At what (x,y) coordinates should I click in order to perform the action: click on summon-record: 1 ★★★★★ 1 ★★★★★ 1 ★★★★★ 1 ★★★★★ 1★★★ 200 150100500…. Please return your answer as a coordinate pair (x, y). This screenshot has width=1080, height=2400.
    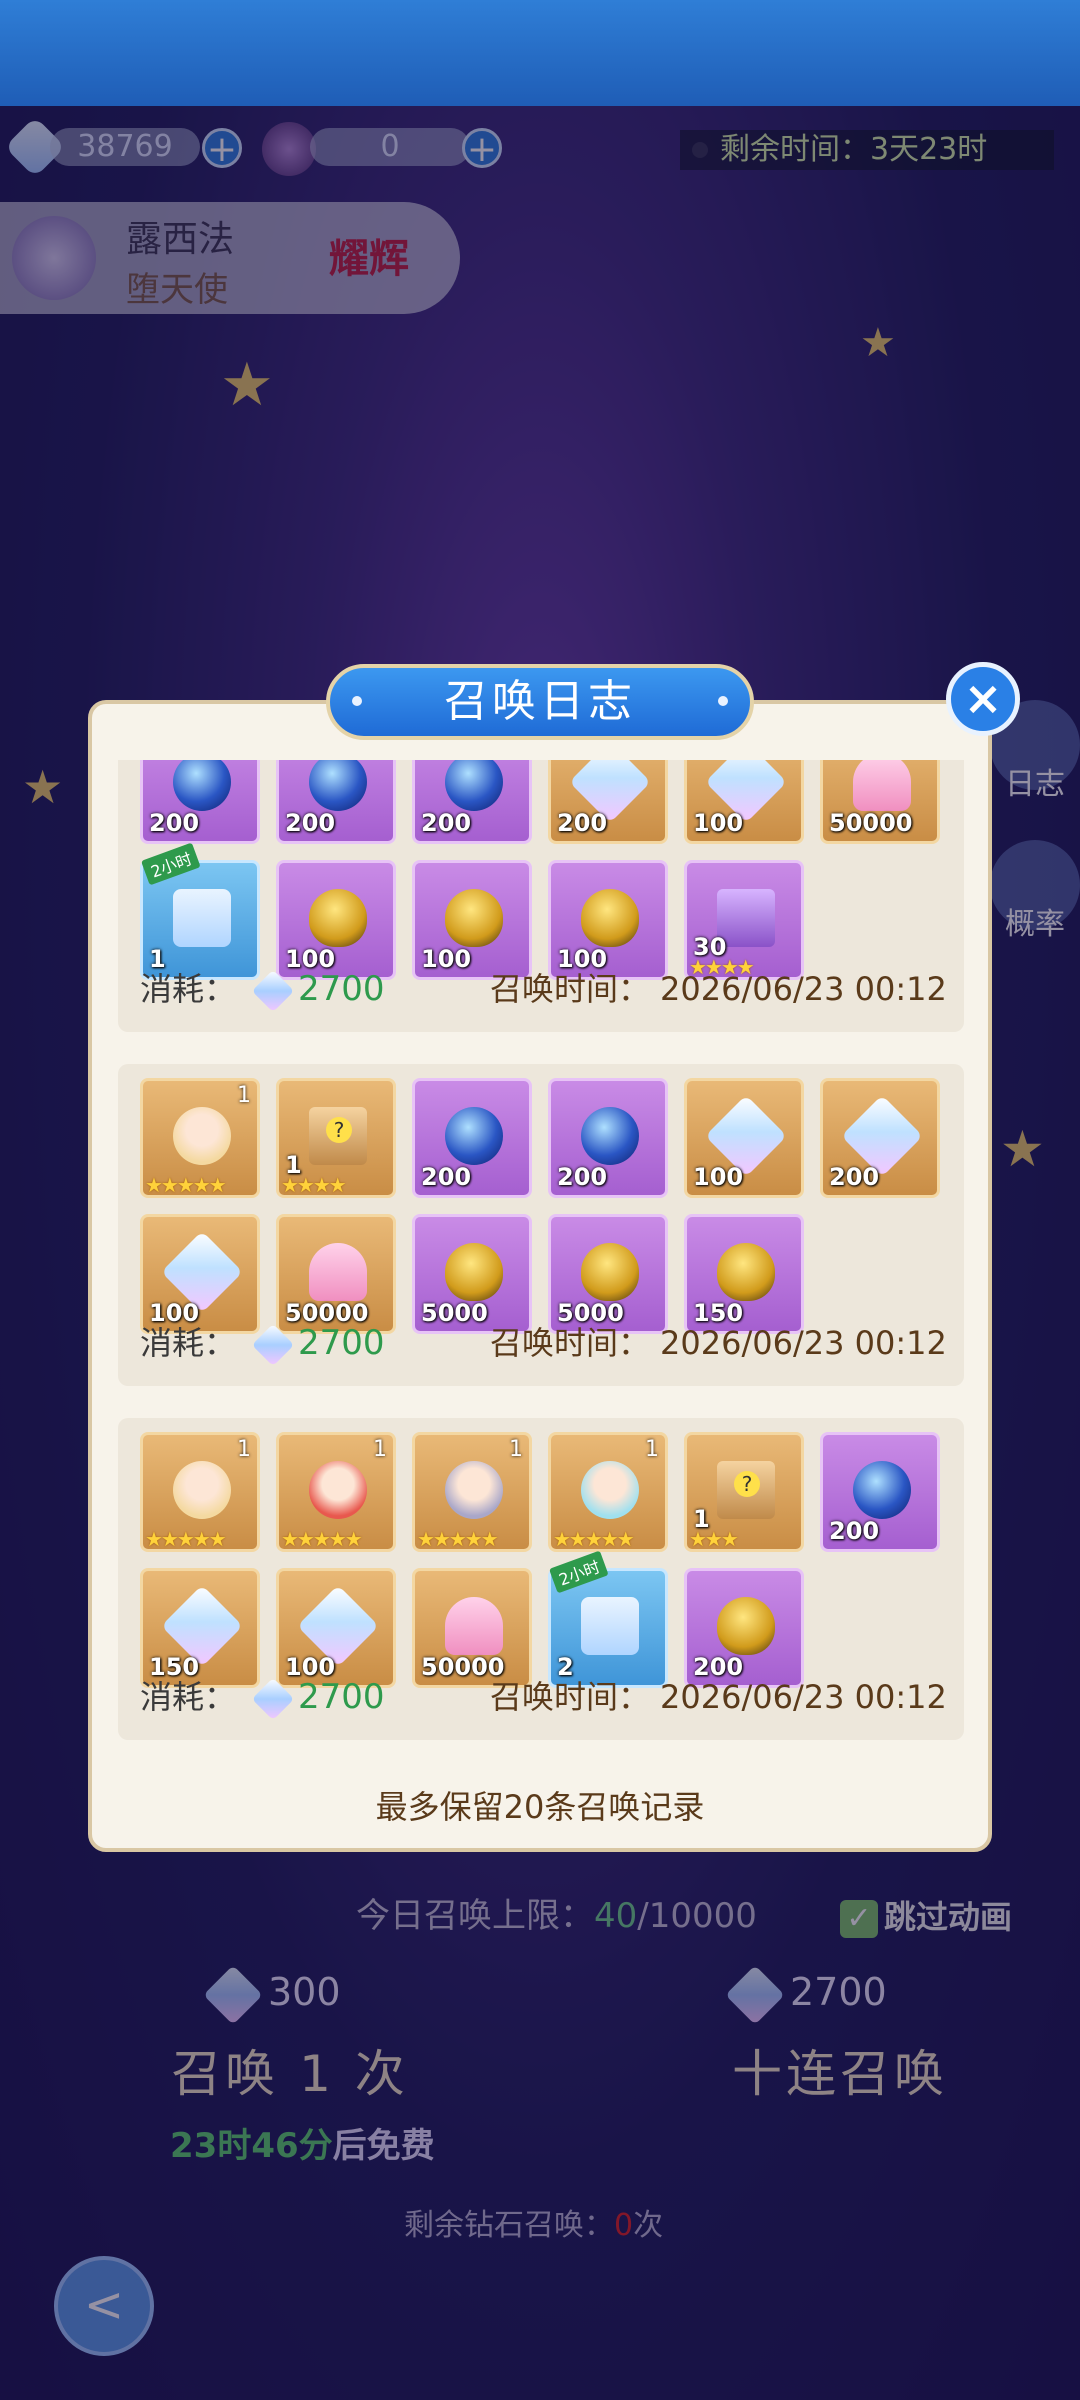
    Looking at the image, I should click on (541, 1579).